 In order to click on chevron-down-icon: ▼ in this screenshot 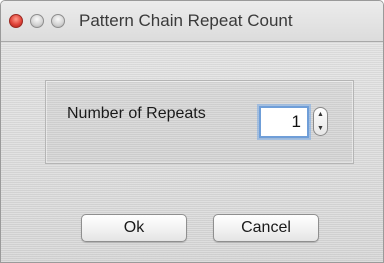, I will do `click(320, 129)`.